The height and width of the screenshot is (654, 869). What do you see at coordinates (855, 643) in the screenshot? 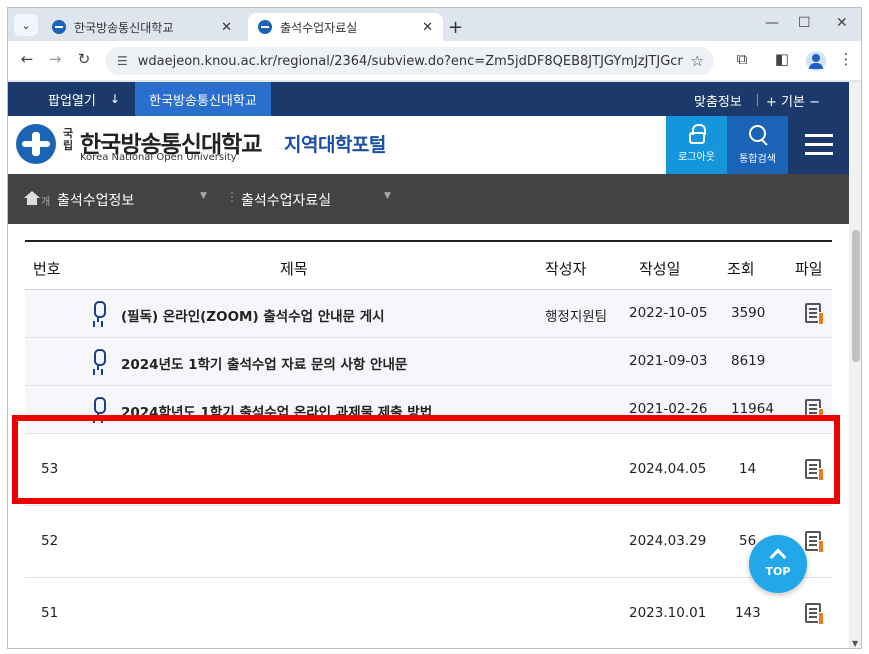
I see `scroll-down-arrow-icon: ▼` at bounding box center [855, 643].